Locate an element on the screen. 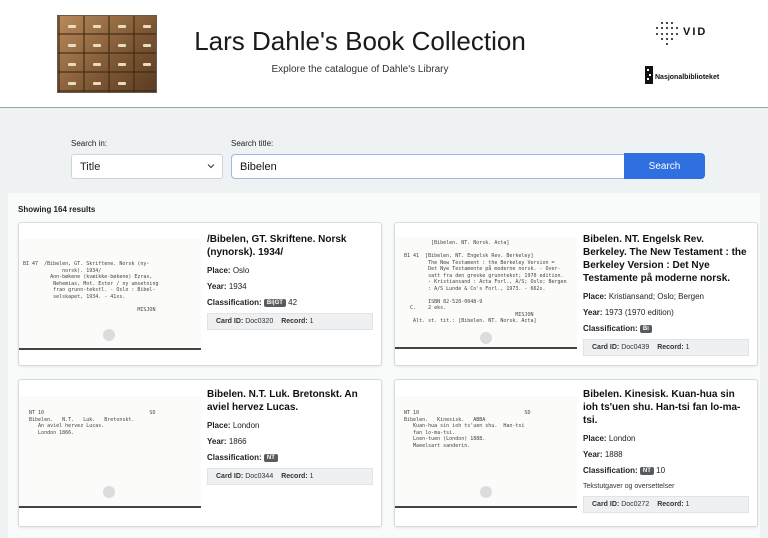 The image size is (768, 538). result-classification: Classification: NT 10 is located at coordinates (624, 470).